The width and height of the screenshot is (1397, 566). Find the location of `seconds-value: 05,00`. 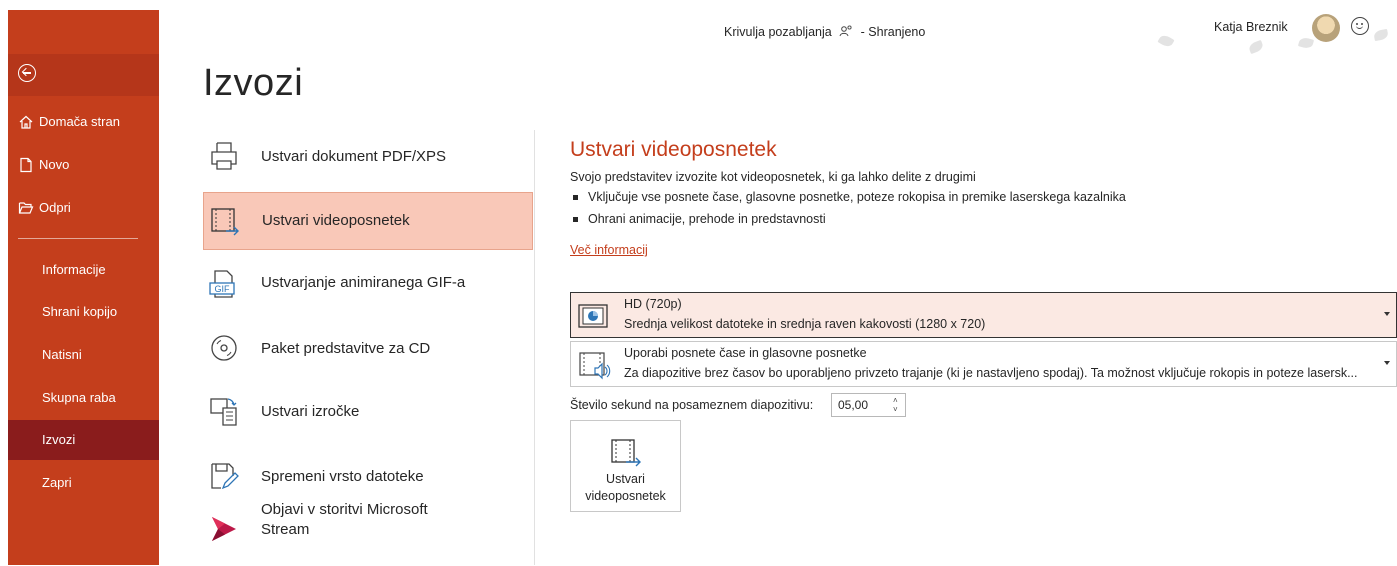

seconds-value: 05,00 is located at coordinates (853, 405).